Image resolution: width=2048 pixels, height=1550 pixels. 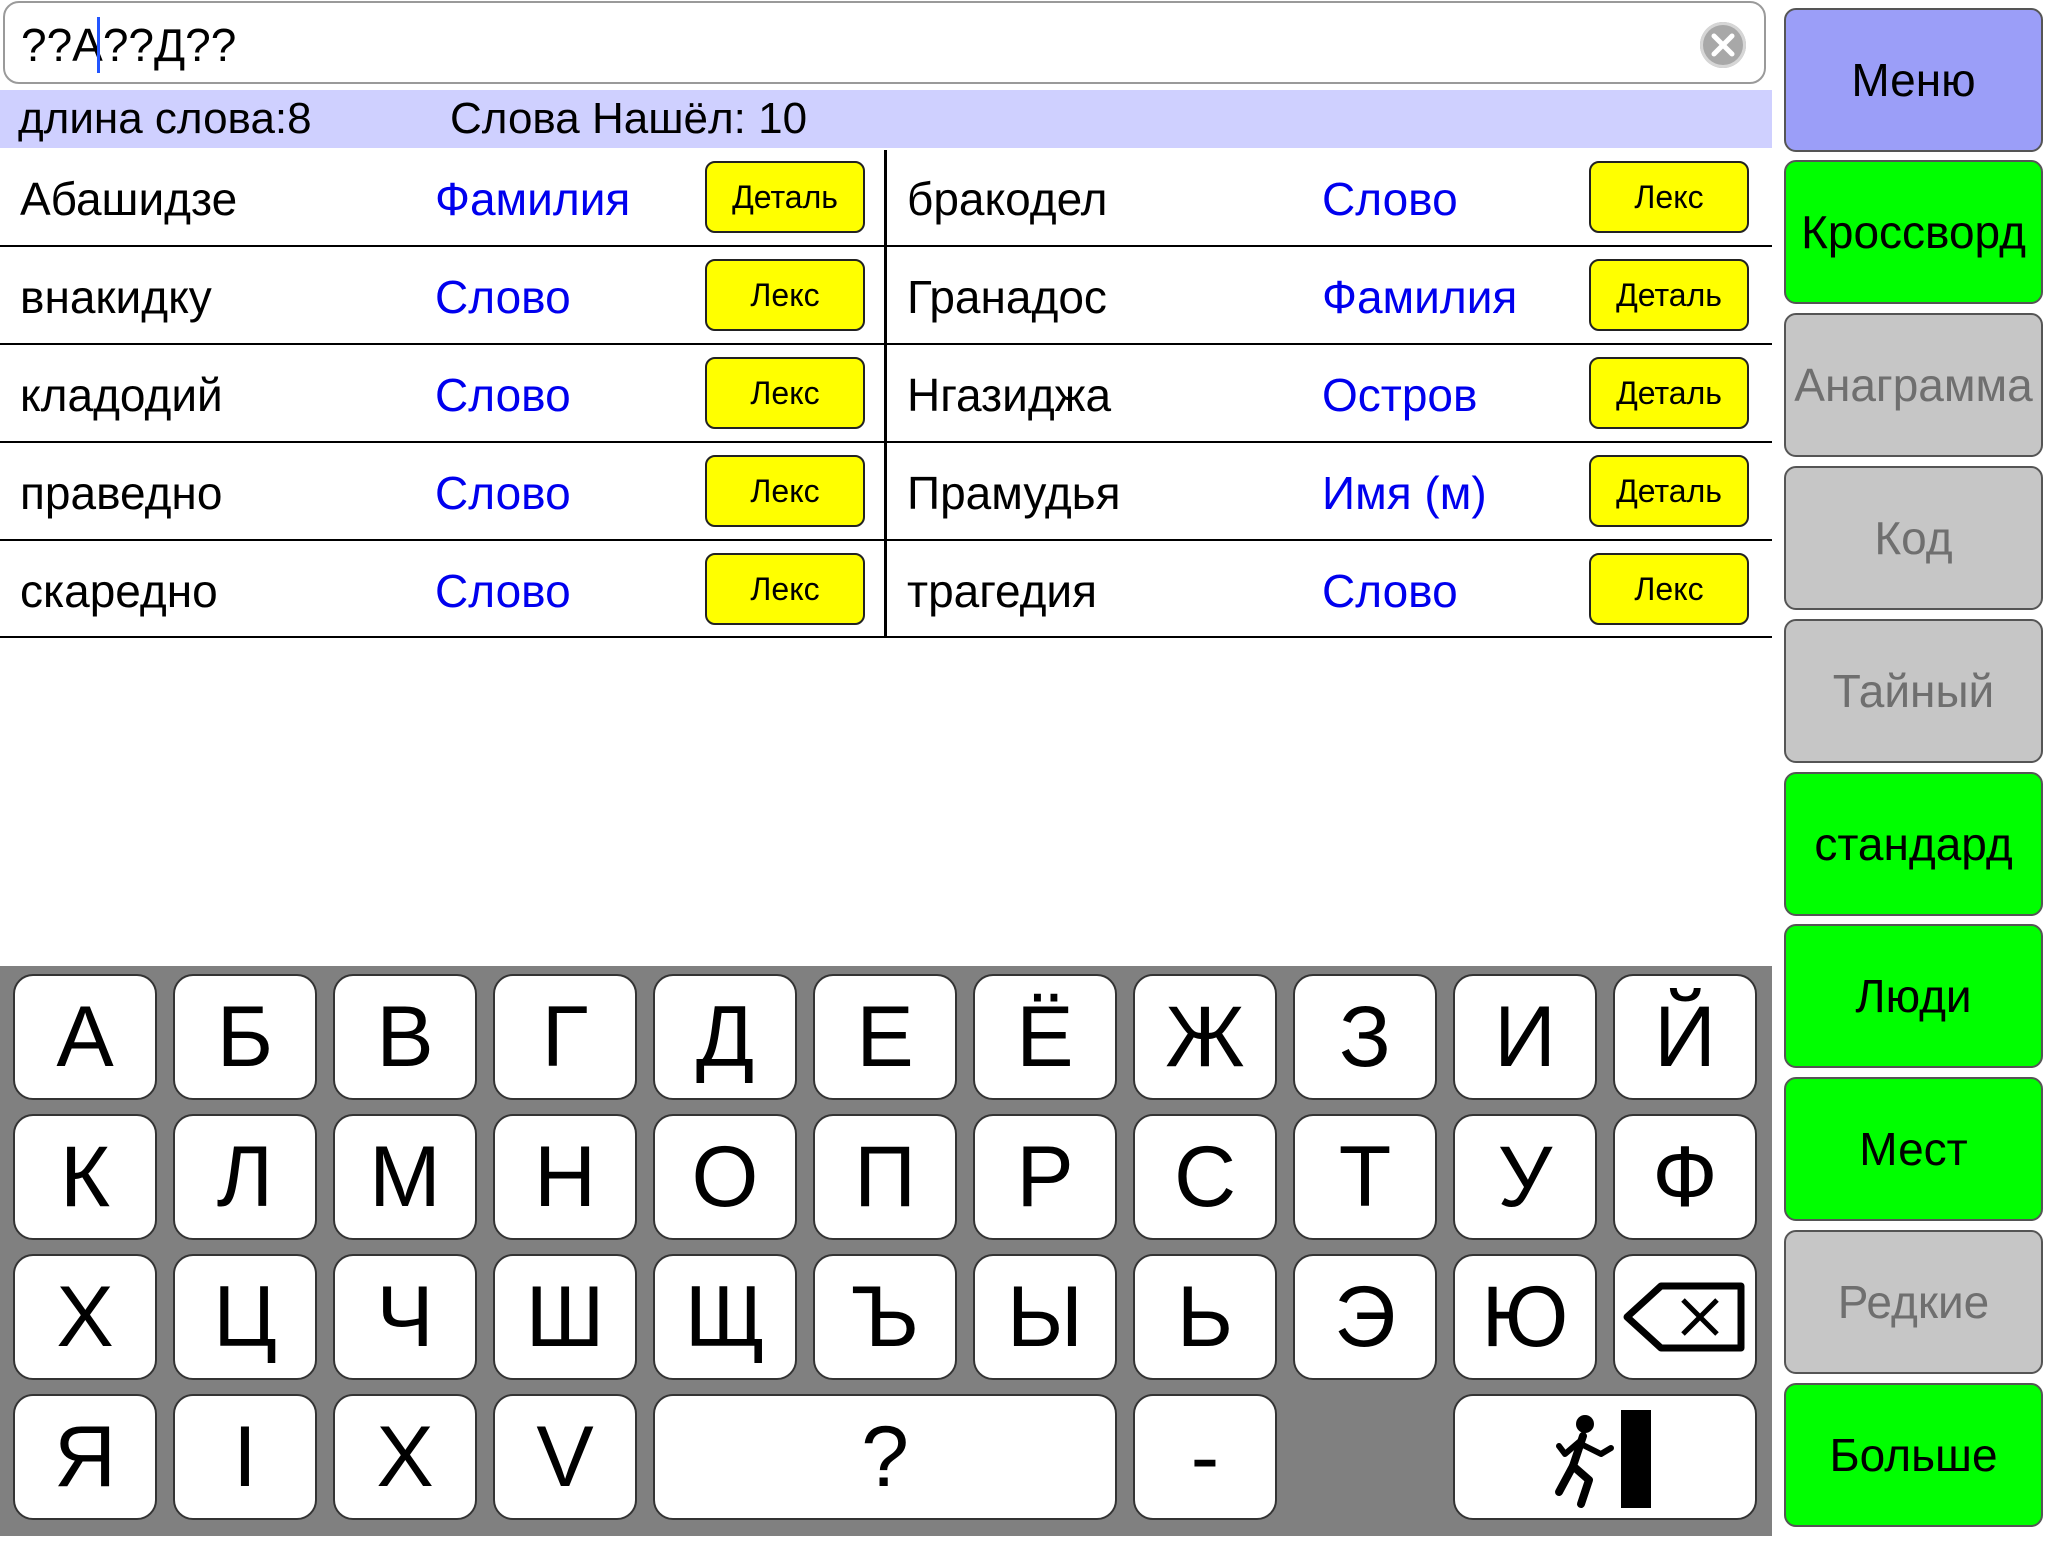 What do you see at coordinates (1913, 1149) in the screenshot?
I see `places-button: Мест` at bounding box center [1913, 1149].